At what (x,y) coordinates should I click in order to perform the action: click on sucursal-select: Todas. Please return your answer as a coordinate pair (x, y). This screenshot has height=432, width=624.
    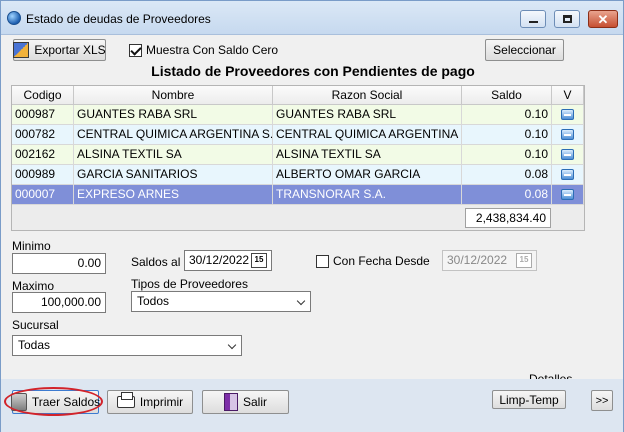
    Looking at the image, I should click on (127, 345).